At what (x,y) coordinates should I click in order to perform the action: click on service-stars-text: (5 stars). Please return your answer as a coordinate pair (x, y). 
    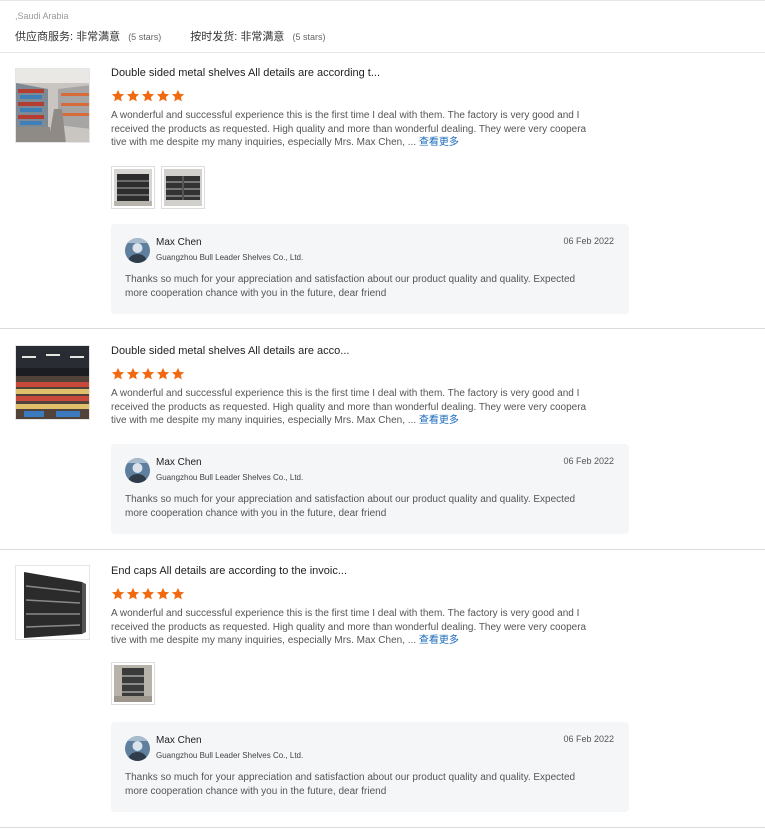
    Looking at the image, I should click on (145, 37).